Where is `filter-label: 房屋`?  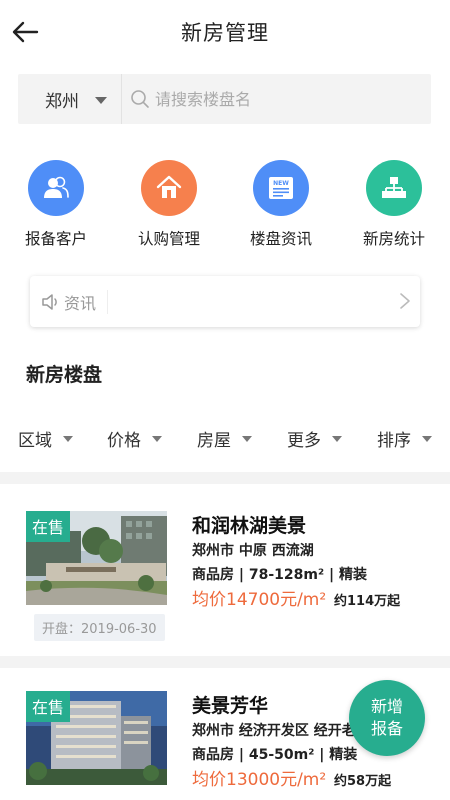 filter-label: 房屋 is located at coordinates (214, 441).